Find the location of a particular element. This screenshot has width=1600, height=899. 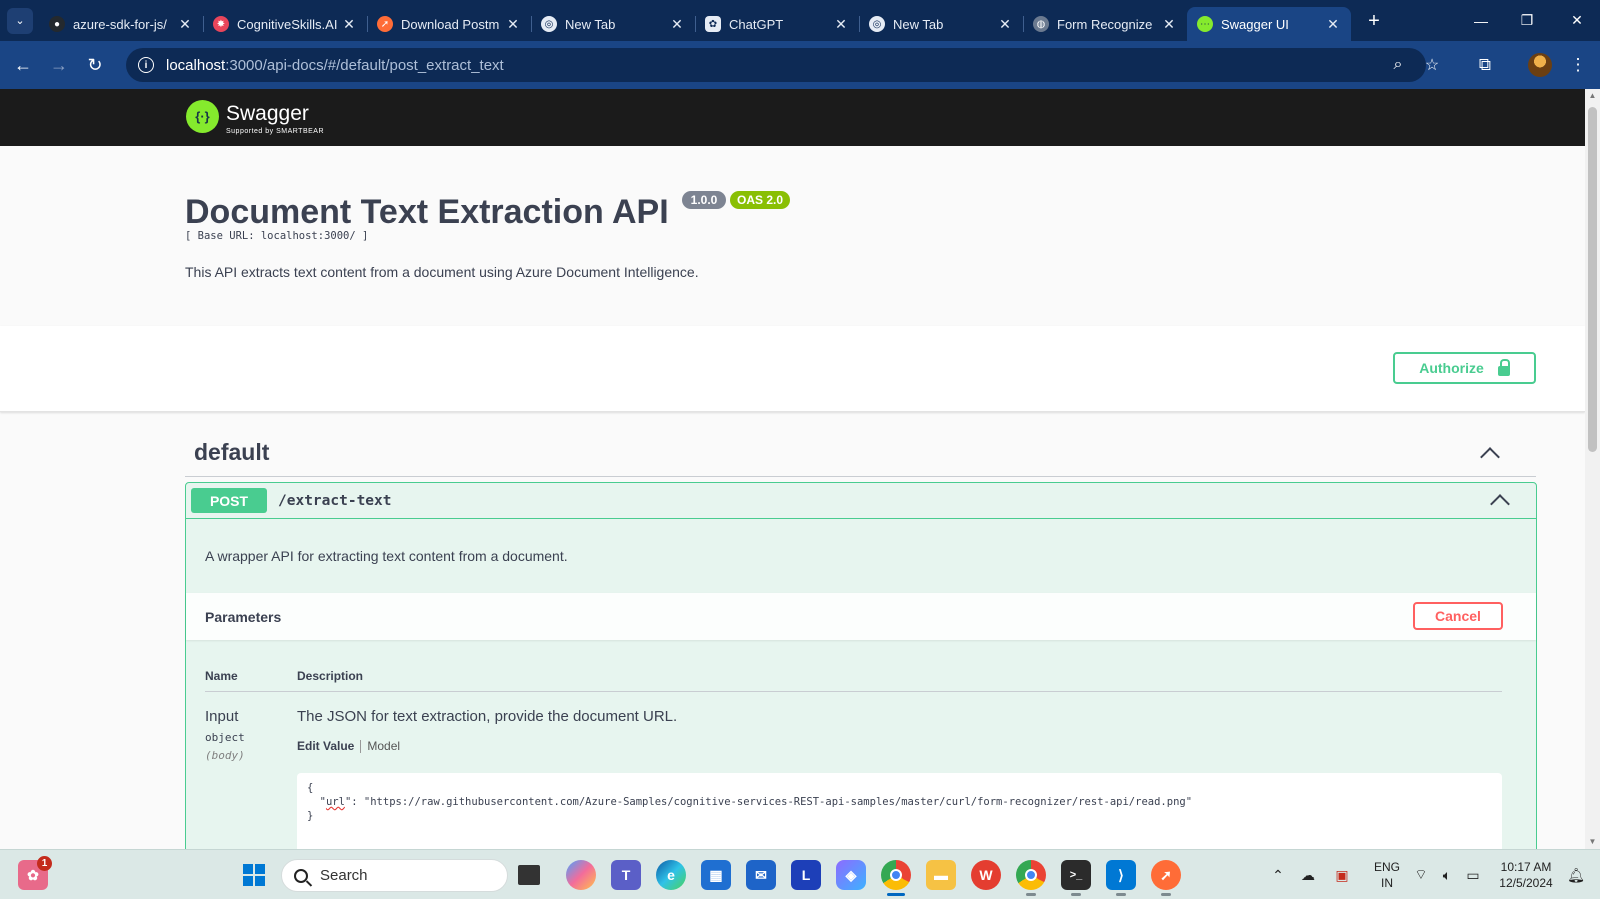

gift-icon: ▣ is located at coordinates (1342, 874).